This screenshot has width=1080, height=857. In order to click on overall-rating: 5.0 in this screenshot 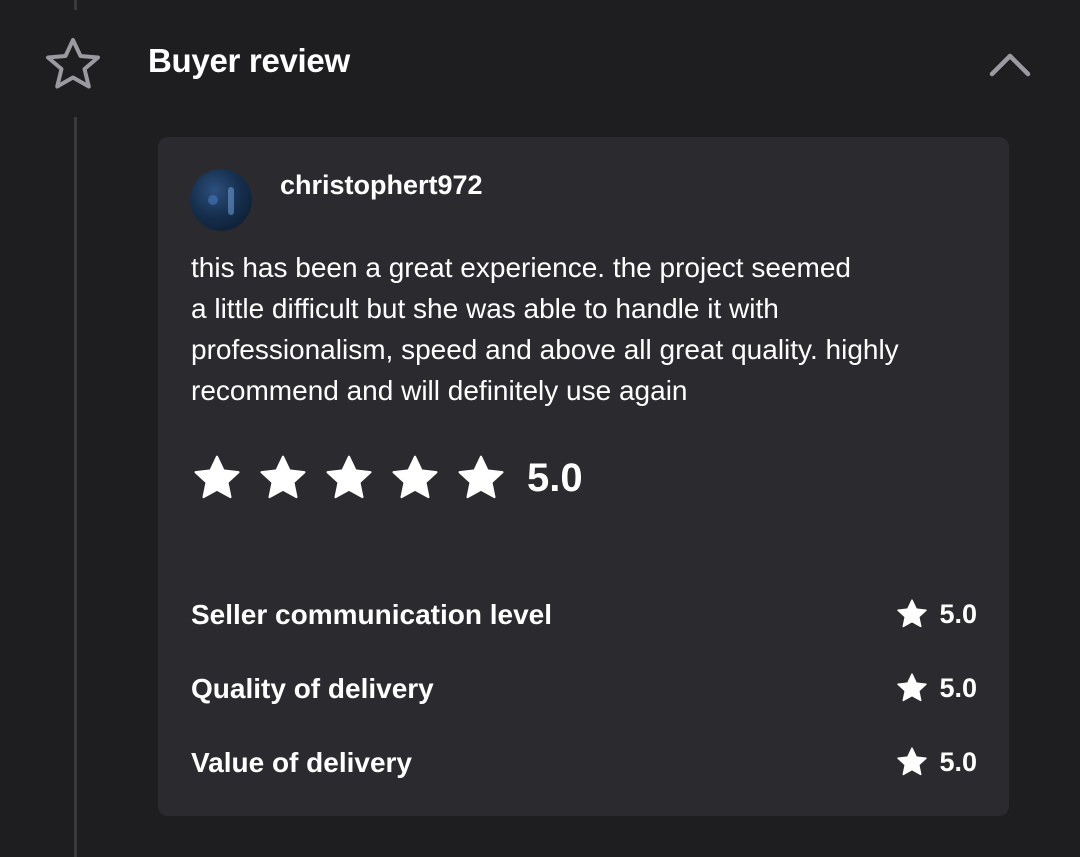, I will do `click(387, 478)`.